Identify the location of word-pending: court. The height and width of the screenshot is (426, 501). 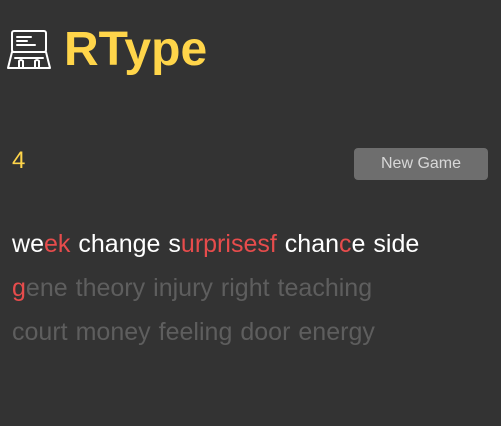
(40, 332).